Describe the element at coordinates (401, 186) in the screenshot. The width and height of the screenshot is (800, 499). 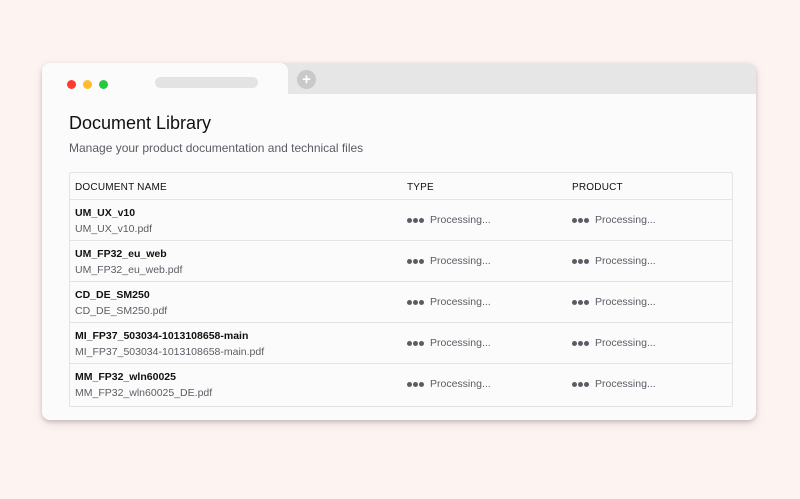
I see `table-header: DOCUMENT NAME TYPE PRODUCT` at that location.